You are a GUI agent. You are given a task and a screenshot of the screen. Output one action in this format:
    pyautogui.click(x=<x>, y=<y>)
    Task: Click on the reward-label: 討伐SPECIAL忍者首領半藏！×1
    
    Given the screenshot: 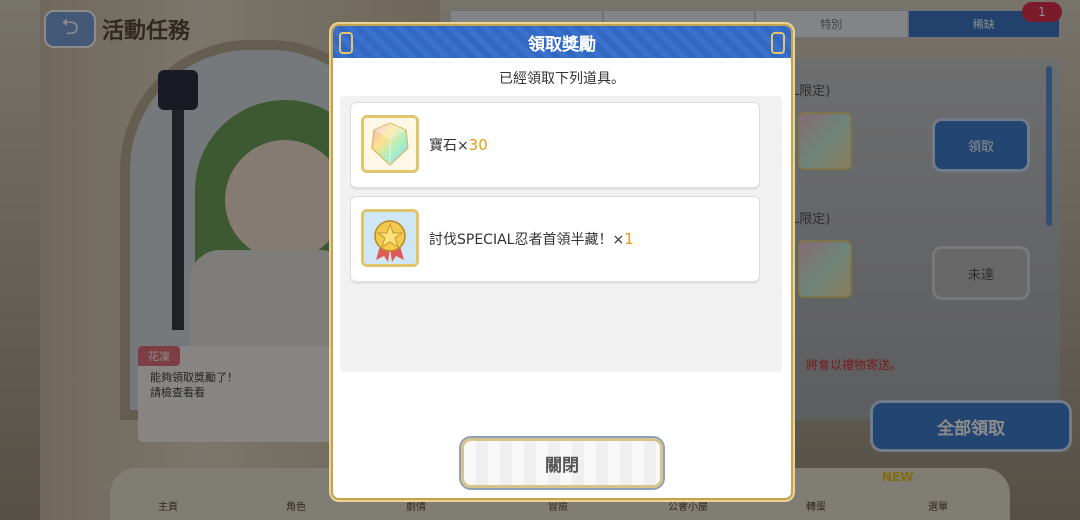 What is the action you would take?
    pyautogui.click(x=531, y=239)
    